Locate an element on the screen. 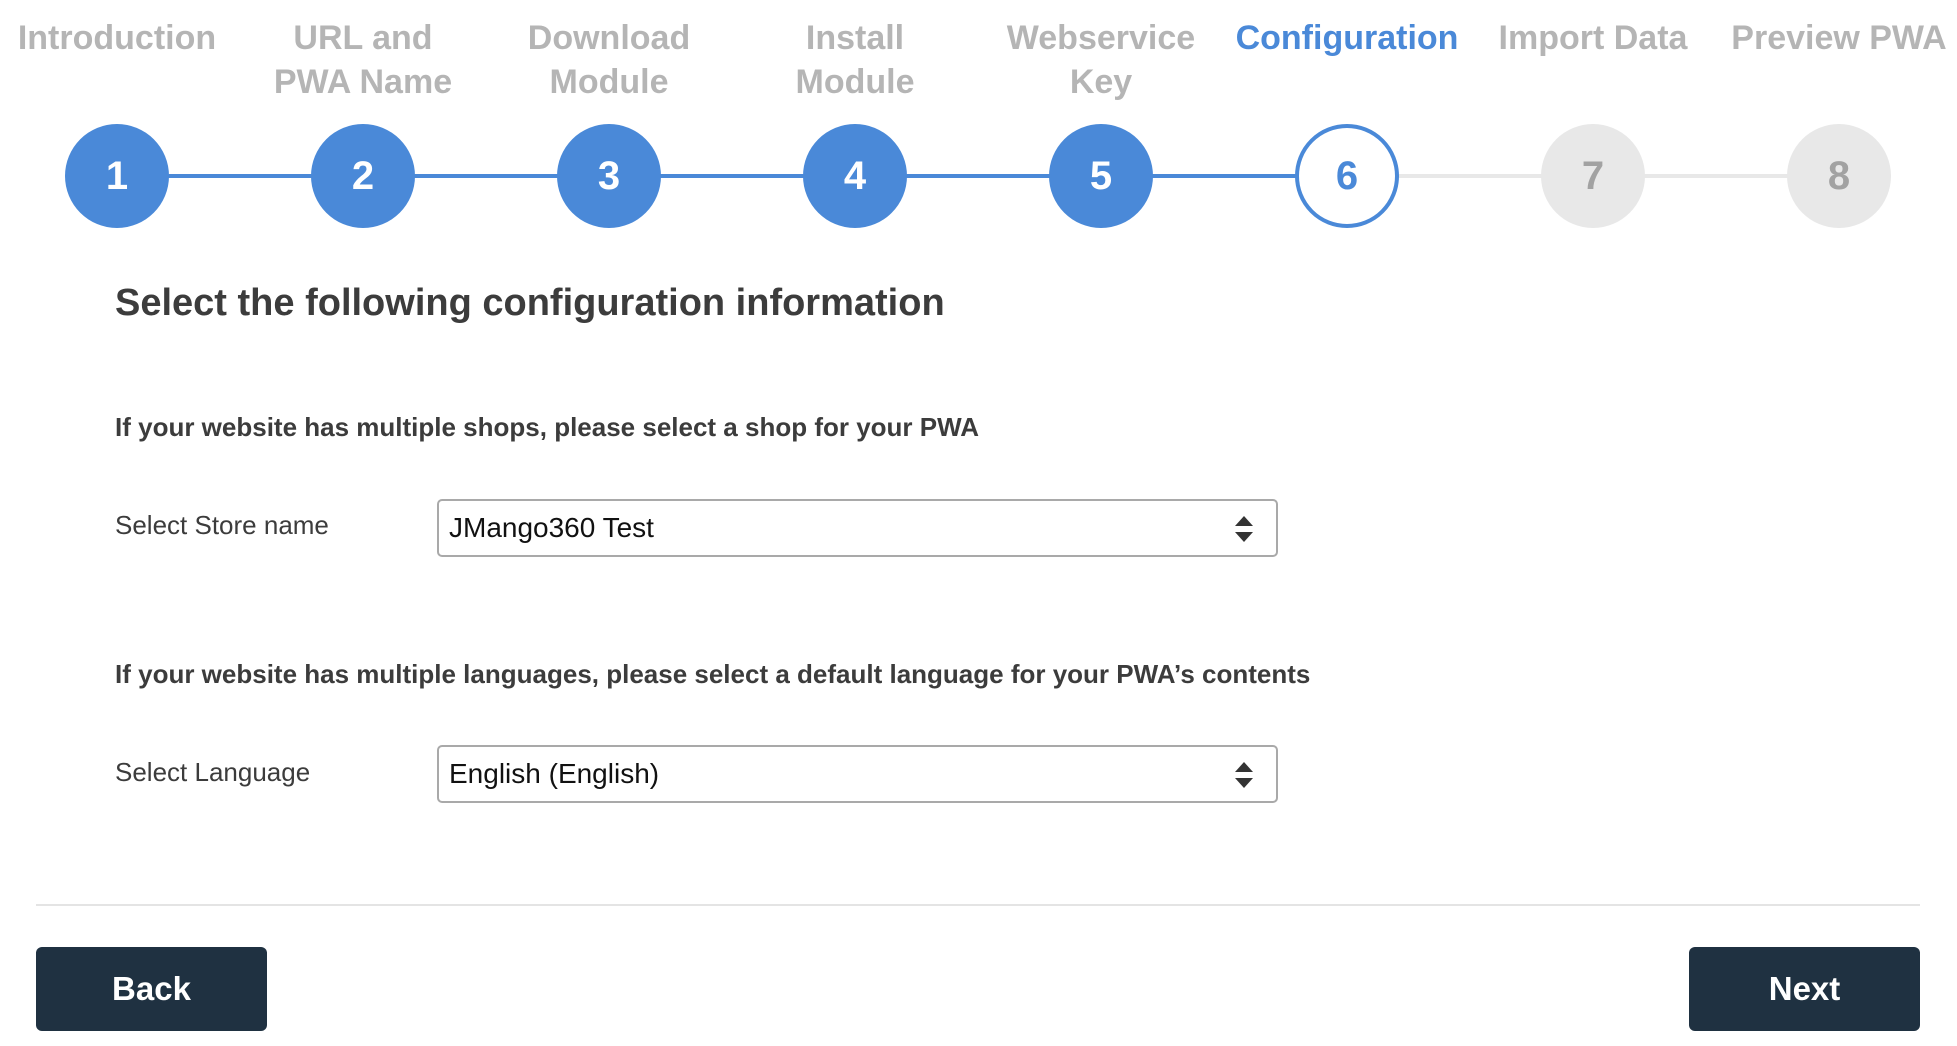 Image resolution: width=1957 pixels, height=1046 pixels. store-name-select: JMango360 Test is located at coordinates (857, 528).